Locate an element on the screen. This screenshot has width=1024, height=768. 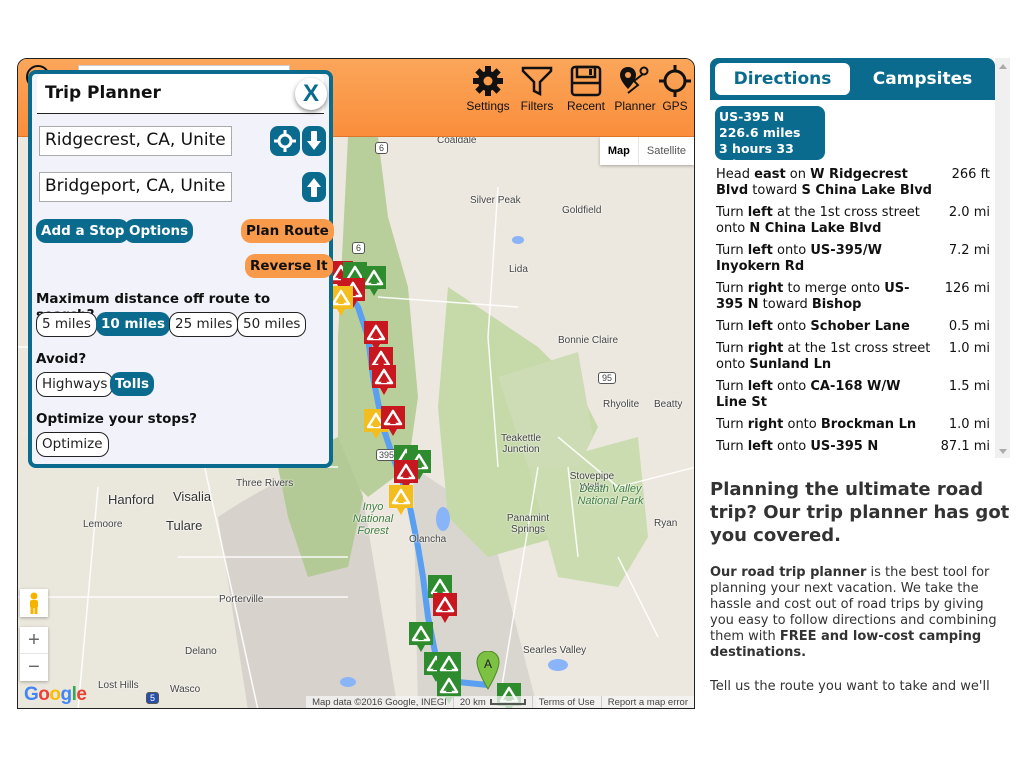
map-data-credit: Map data ©2016 Google, INEGI is located at coordinates (379, 702).